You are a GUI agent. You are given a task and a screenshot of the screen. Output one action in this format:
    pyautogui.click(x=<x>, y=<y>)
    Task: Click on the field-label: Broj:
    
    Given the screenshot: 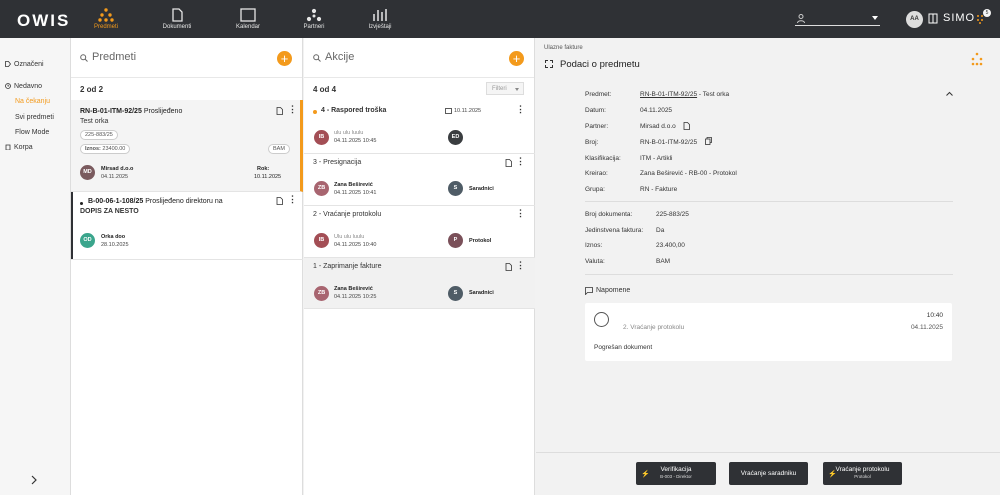 What is the action you would take?
    pyautogui.click(x=592, y=142)
    